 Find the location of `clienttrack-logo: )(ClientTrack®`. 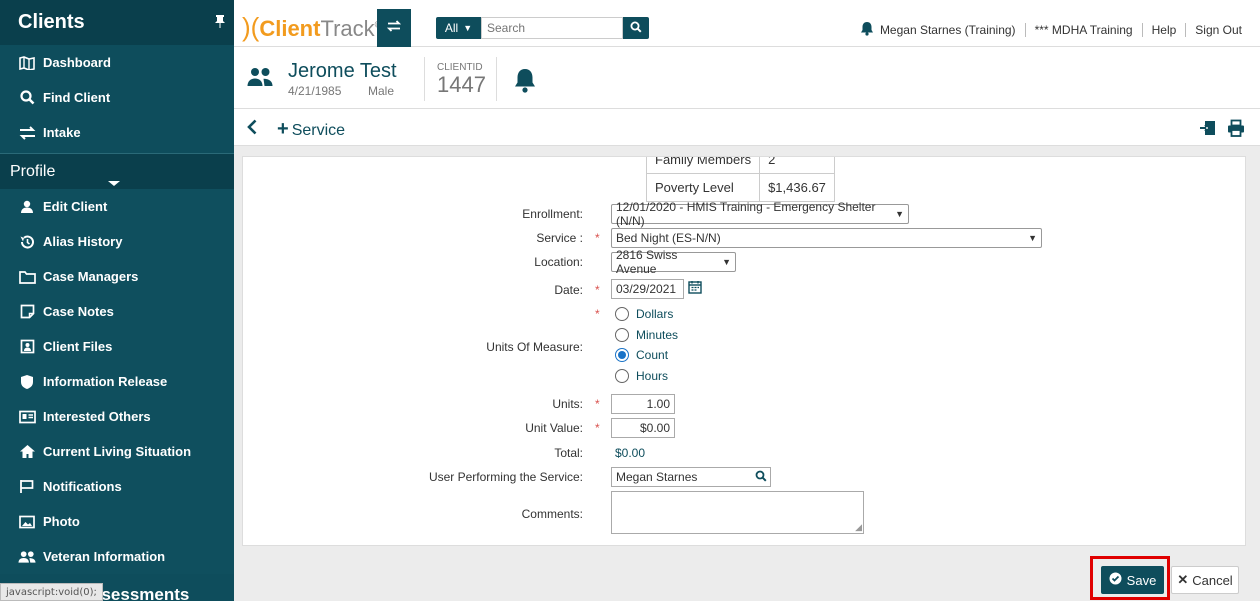

clienttrack-logo: )(ClientTrack® is located at coordinates (311, 27).